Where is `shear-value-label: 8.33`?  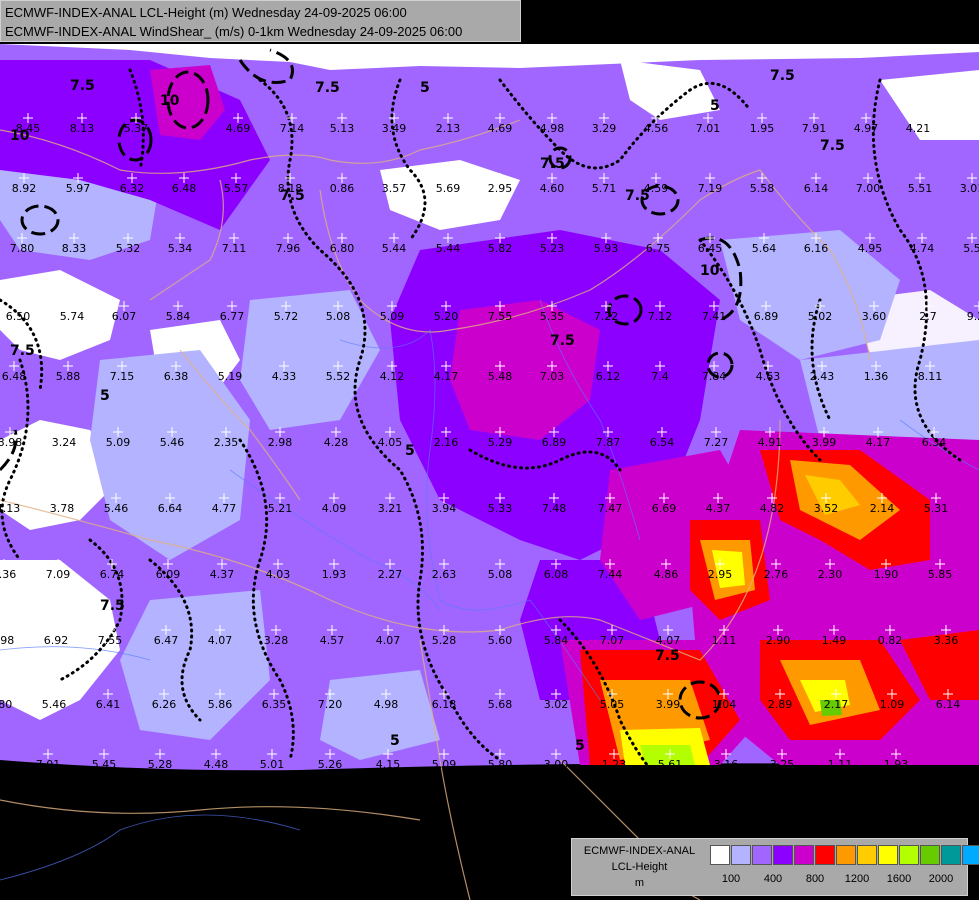
shear-value-label: 8.33 is located at coordinates (74, 248).